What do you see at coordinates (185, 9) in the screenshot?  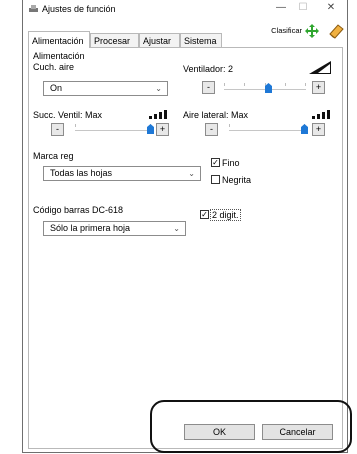 I see `title-bar: Ajustes de función — ☐ ✕` at bounding box center [185, 9].